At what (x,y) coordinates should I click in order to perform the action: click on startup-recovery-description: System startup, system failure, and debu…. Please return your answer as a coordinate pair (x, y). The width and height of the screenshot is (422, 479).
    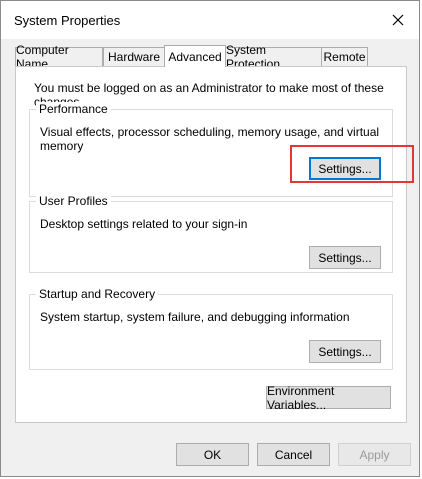
    Looking at the image, I should click on (195, 317).